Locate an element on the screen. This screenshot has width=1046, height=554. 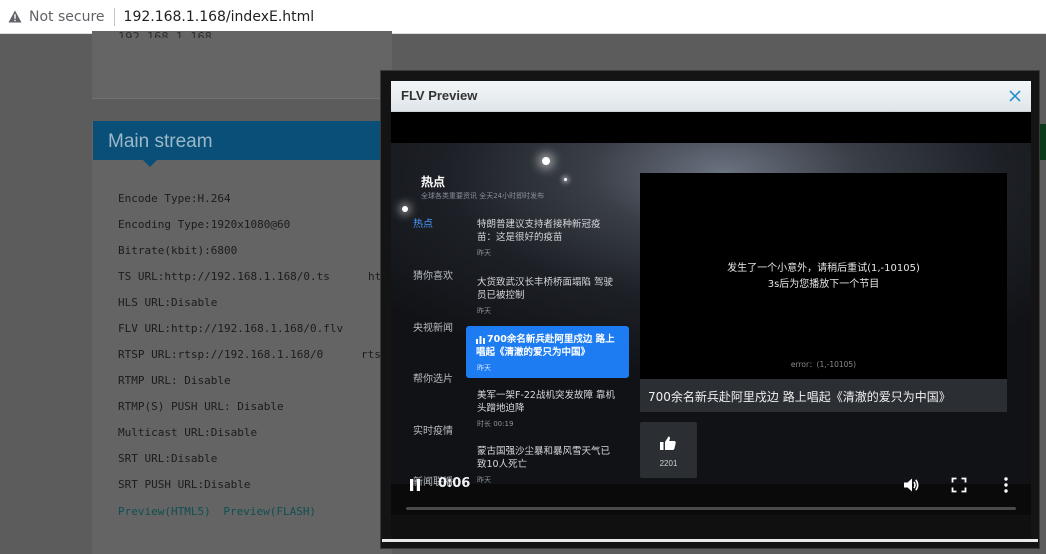
playback-time: 0:06 is located at coordinates (454, 483).